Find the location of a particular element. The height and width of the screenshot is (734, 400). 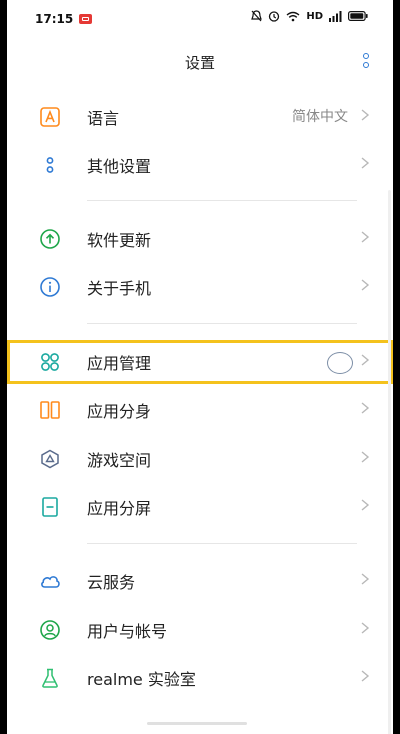

settings-item-app-clone: 应用分身 is located at coordinates (200, 409).